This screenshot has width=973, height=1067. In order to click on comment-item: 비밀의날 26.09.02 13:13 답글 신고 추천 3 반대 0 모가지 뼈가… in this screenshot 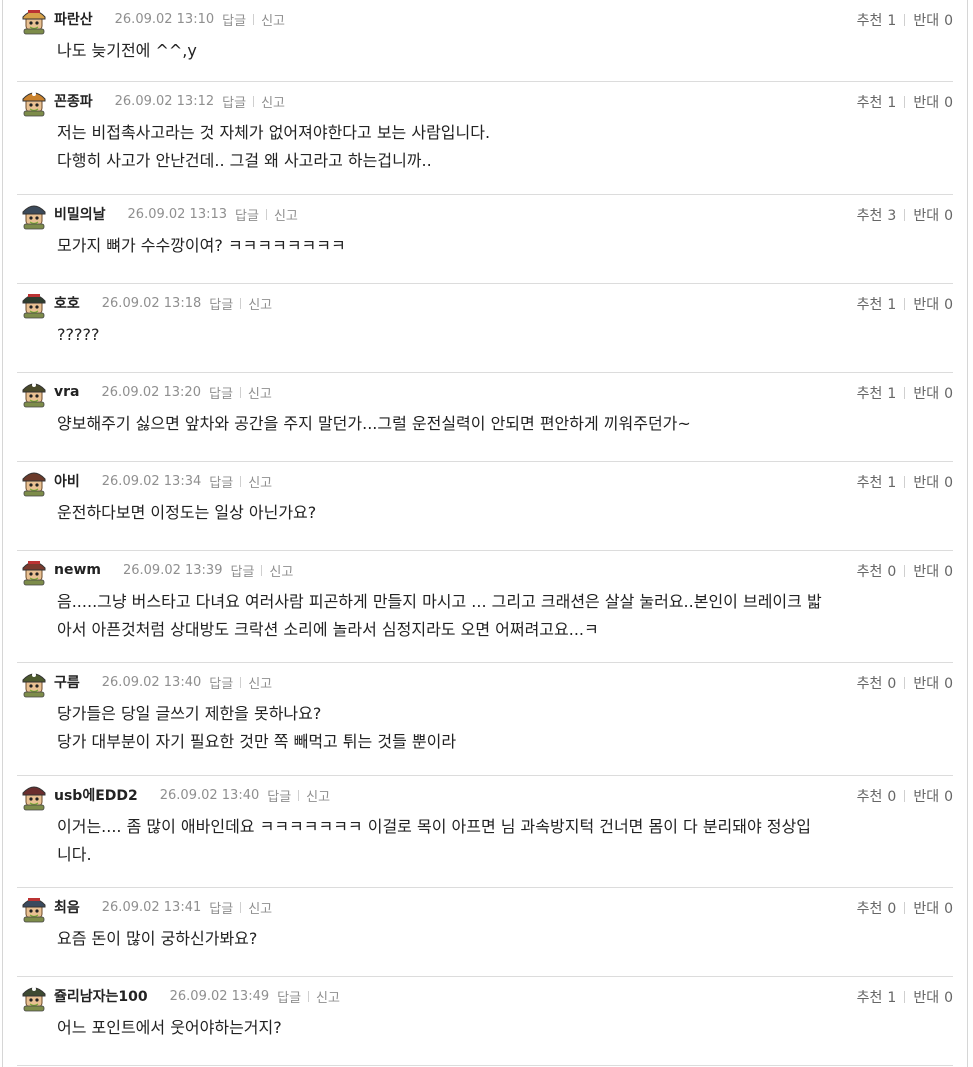, I will do `click(485, 239)`.